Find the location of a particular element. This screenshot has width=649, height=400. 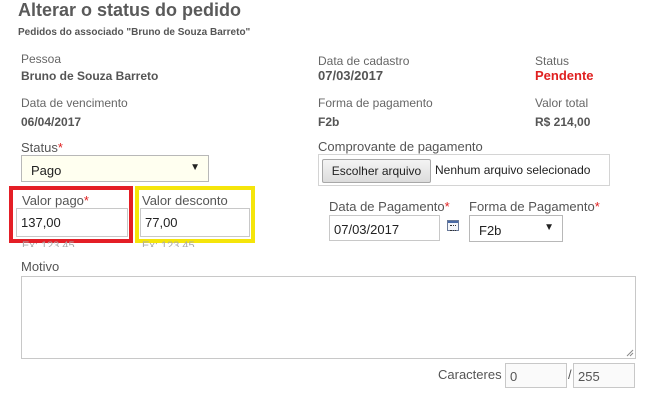

file-status-text: Nenhum arquivo selecionado is located at coordinates (513, 170).